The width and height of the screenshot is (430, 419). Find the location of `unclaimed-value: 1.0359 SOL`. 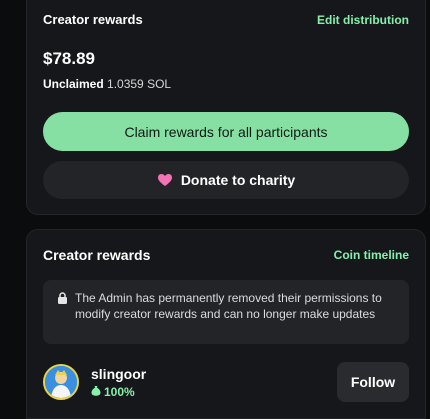

unclaimed-value: 1.0359 SOL is located at coordinates (139, 84).